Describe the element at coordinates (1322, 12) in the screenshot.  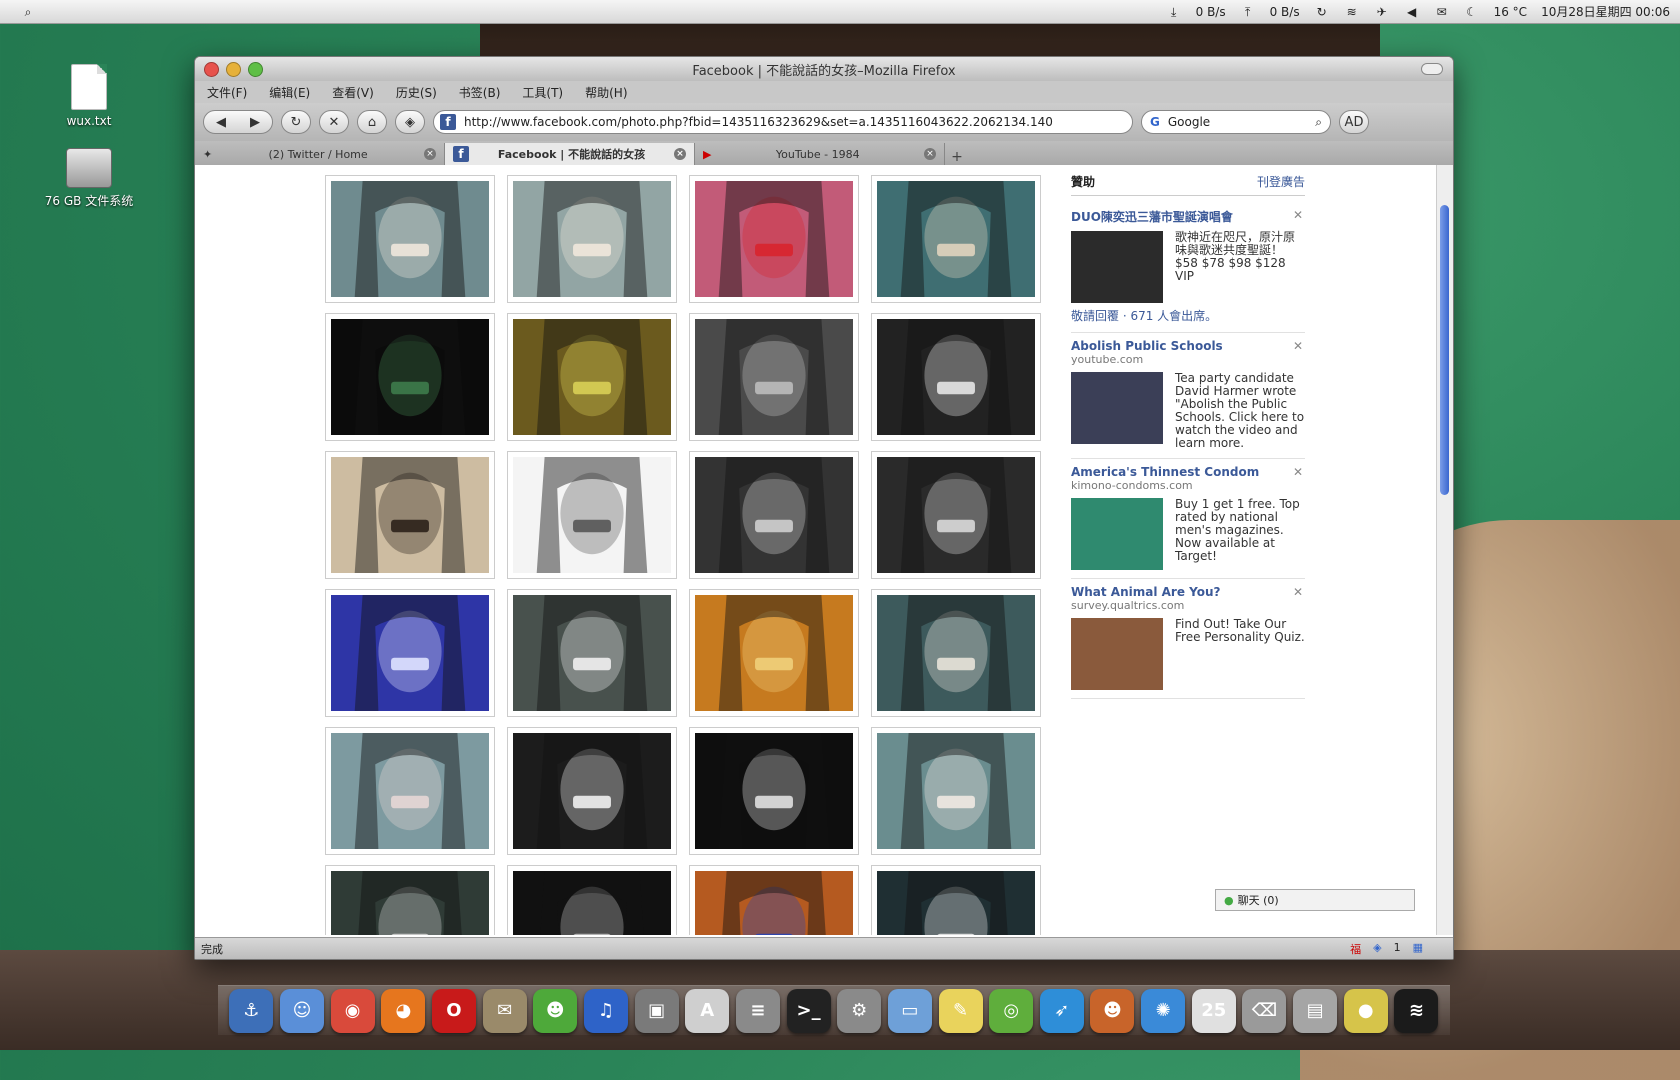
I see `sync-icon: ↻` at that location.